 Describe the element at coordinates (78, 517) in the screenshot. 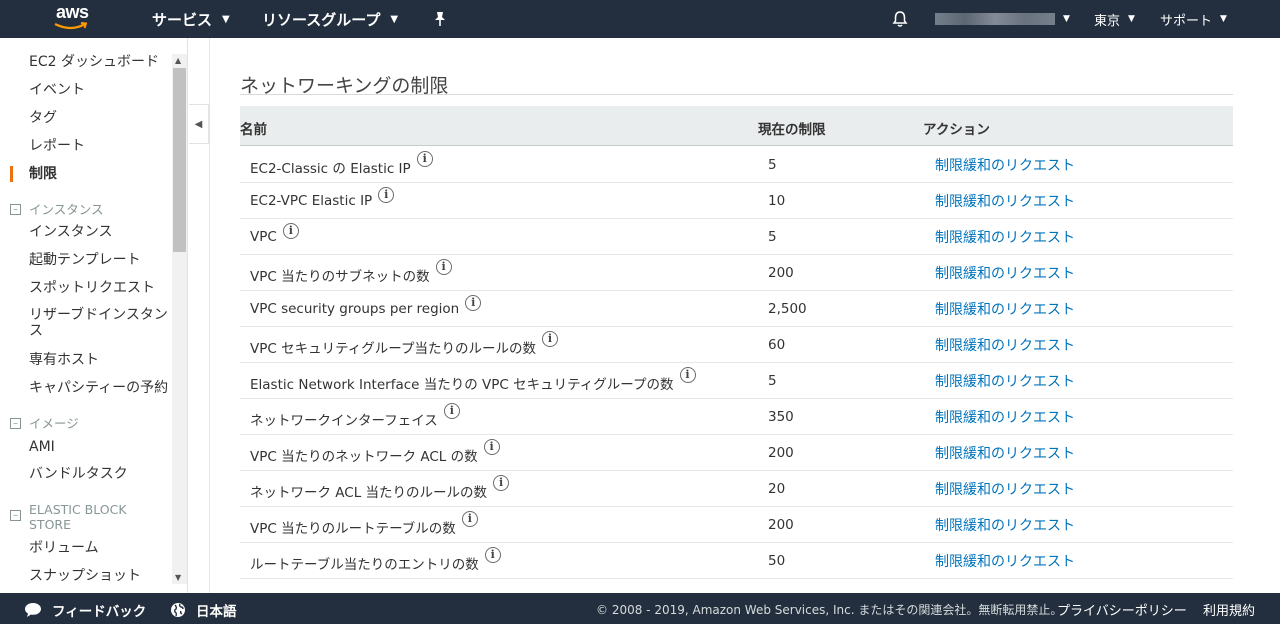

I see `sidebar-group-label: ELASTIC BLOCK STORE` at that location.